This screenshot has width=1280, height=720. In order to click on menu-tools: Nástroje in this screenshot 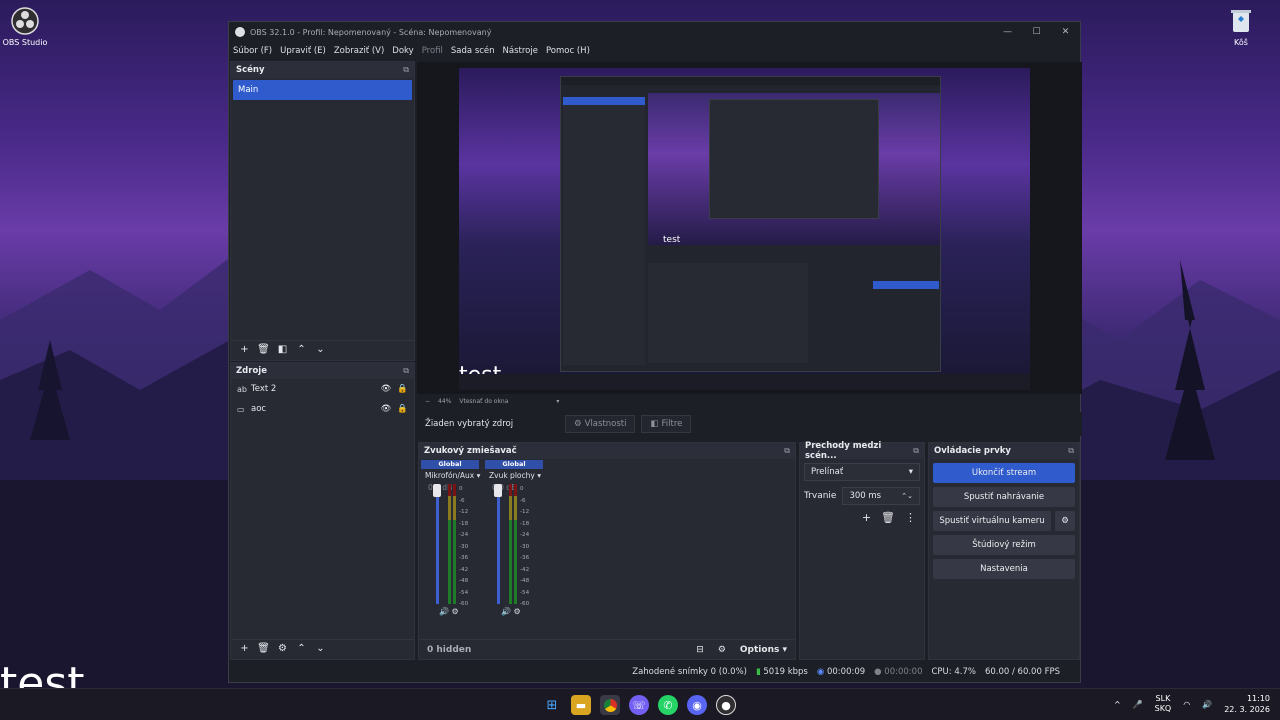, I will do `click(520, 51)`.